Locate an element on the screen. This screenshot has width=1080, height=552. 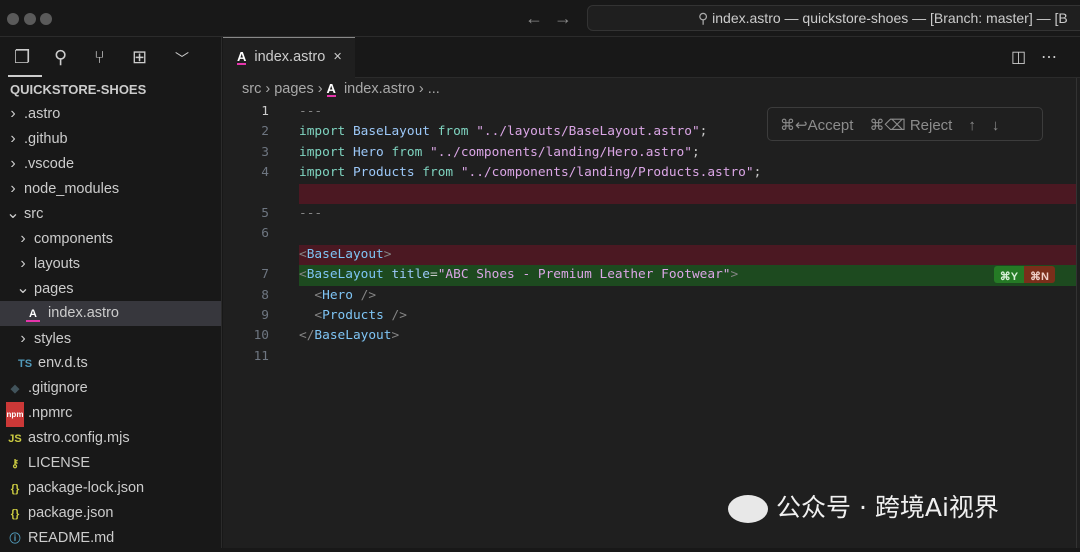
item-label: layouts is located at coordinates (57, 264).